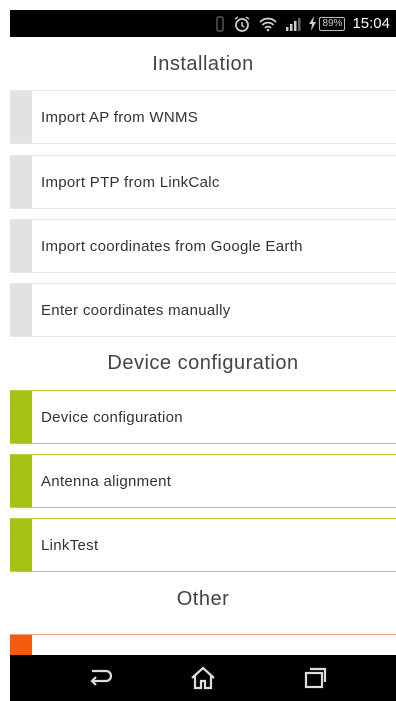  I want to click on frame-left, so click(5, 355).